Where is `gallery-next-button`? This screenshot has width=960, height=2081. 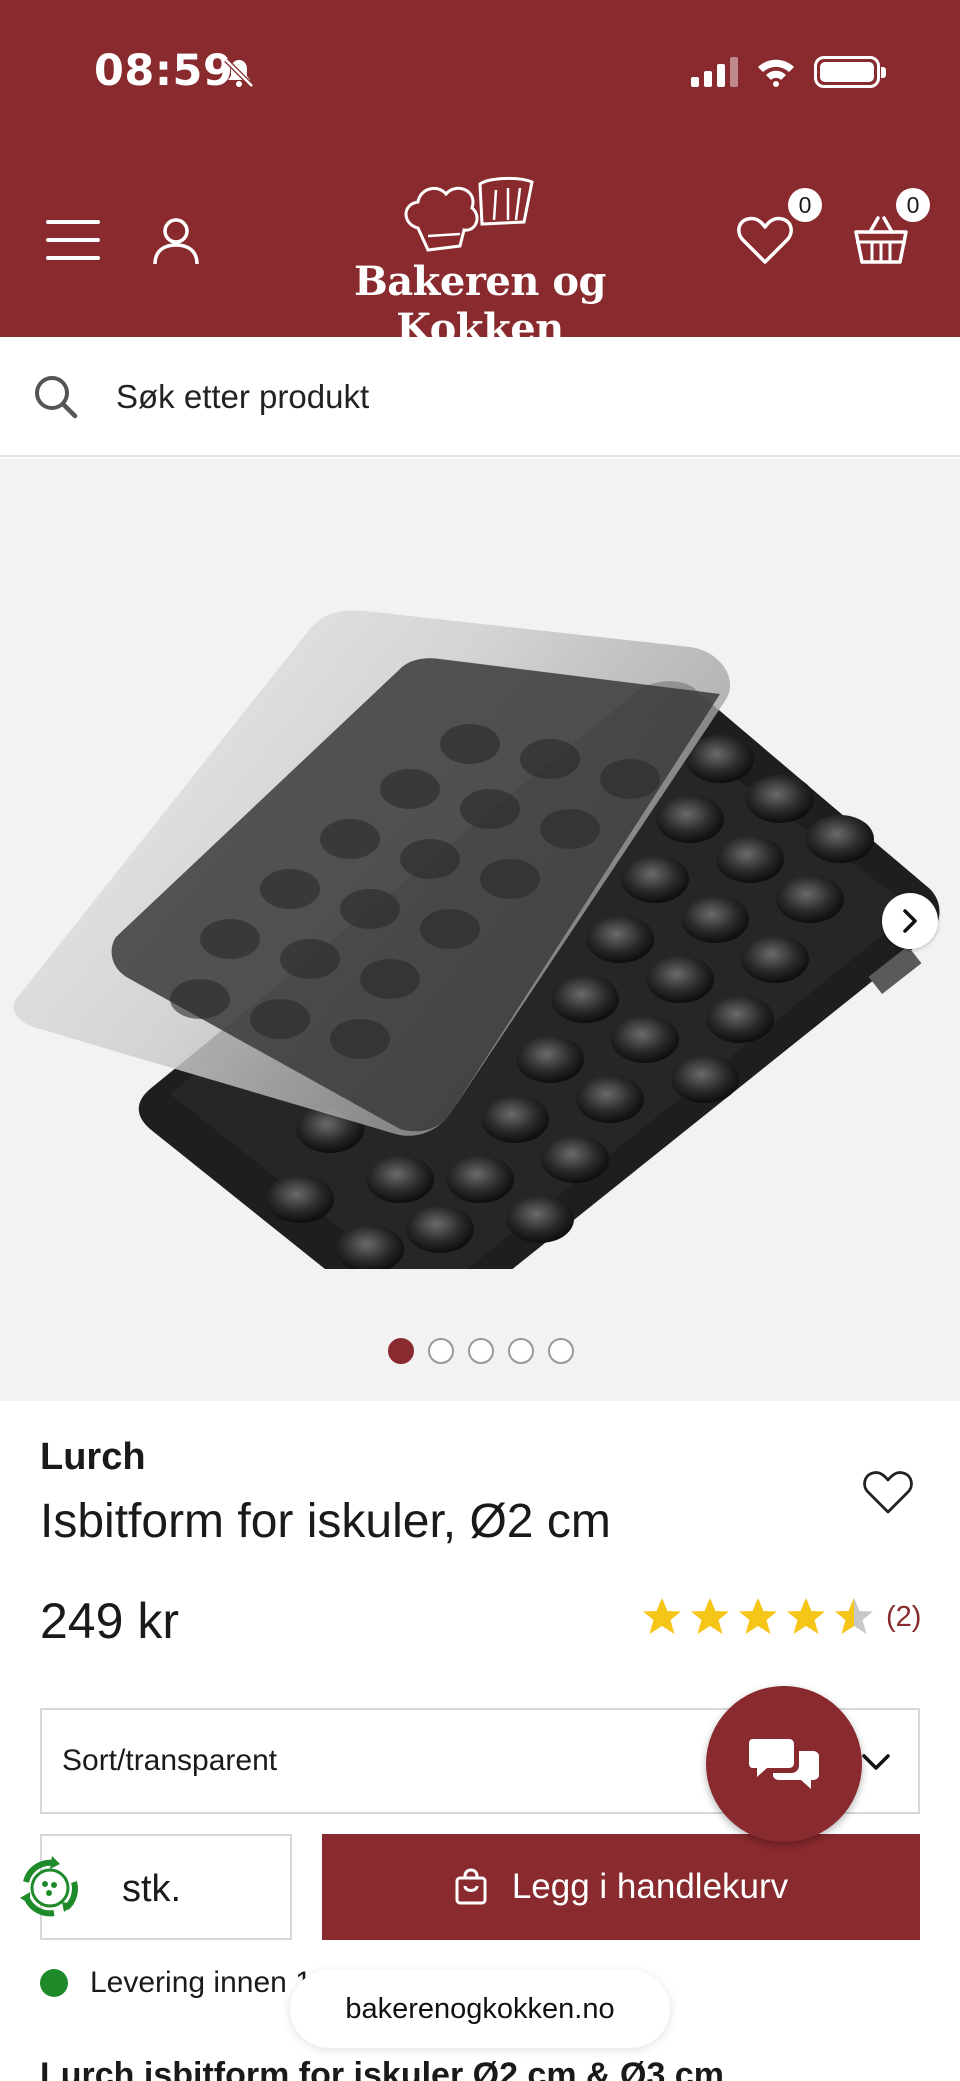 gallery-next-button is located at coordinates (910, 921).